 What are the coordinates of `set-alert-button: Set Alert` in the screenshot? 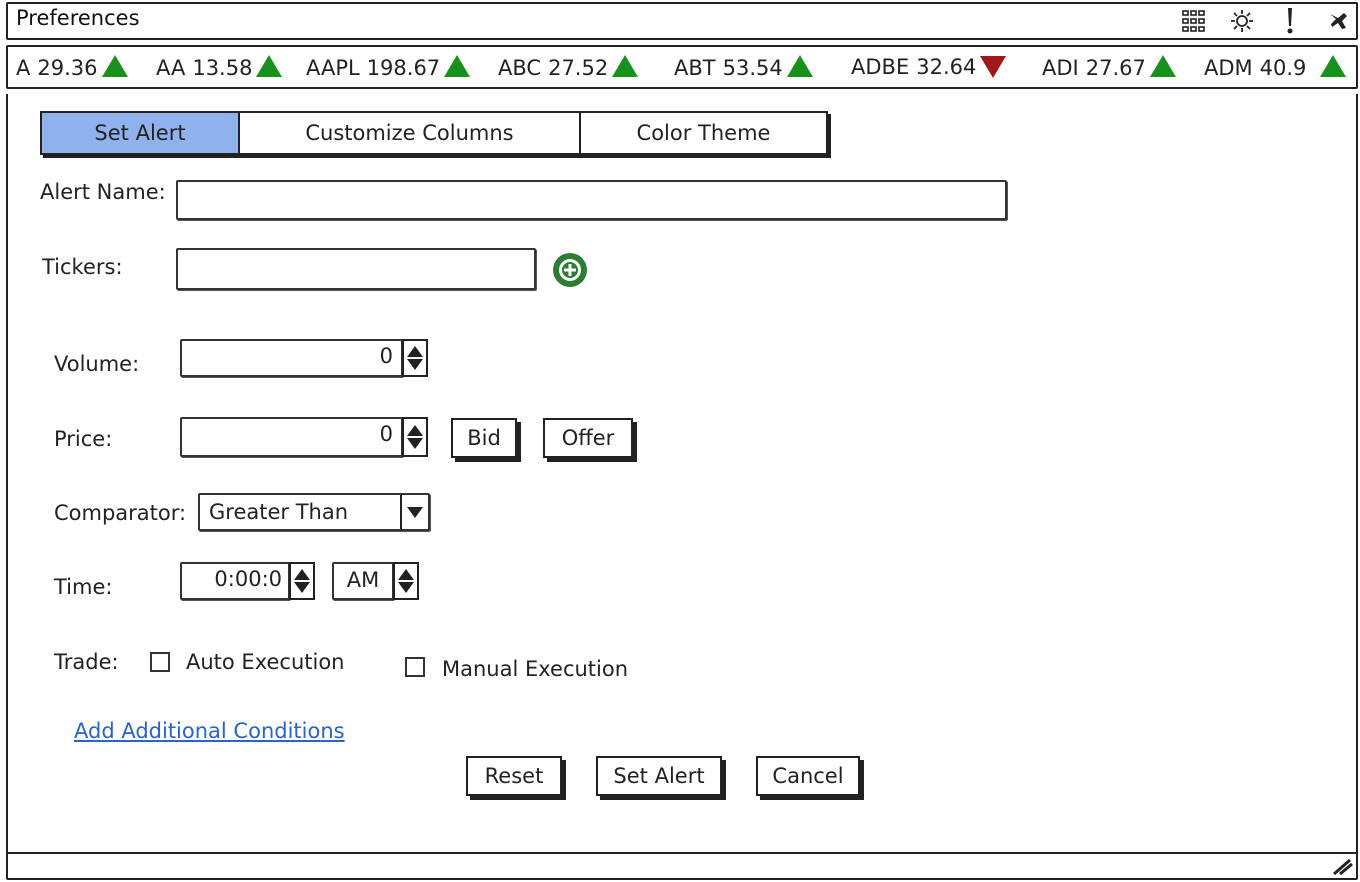 It's located at (659, 776).